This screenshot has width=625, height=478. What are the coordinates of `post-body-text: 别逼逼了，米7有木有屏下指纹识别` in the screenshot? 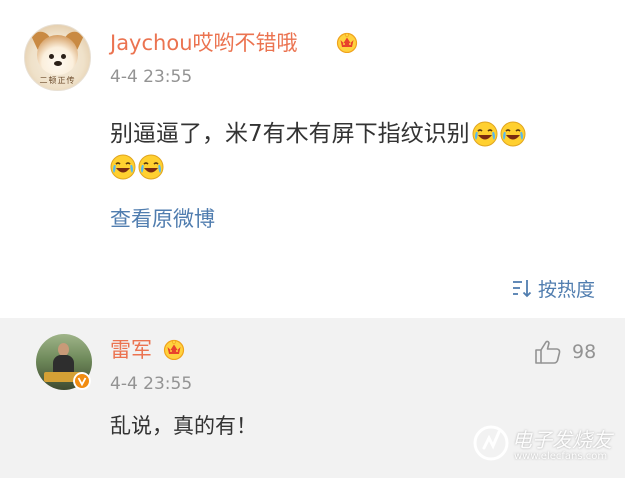 It's located at (290, 134).